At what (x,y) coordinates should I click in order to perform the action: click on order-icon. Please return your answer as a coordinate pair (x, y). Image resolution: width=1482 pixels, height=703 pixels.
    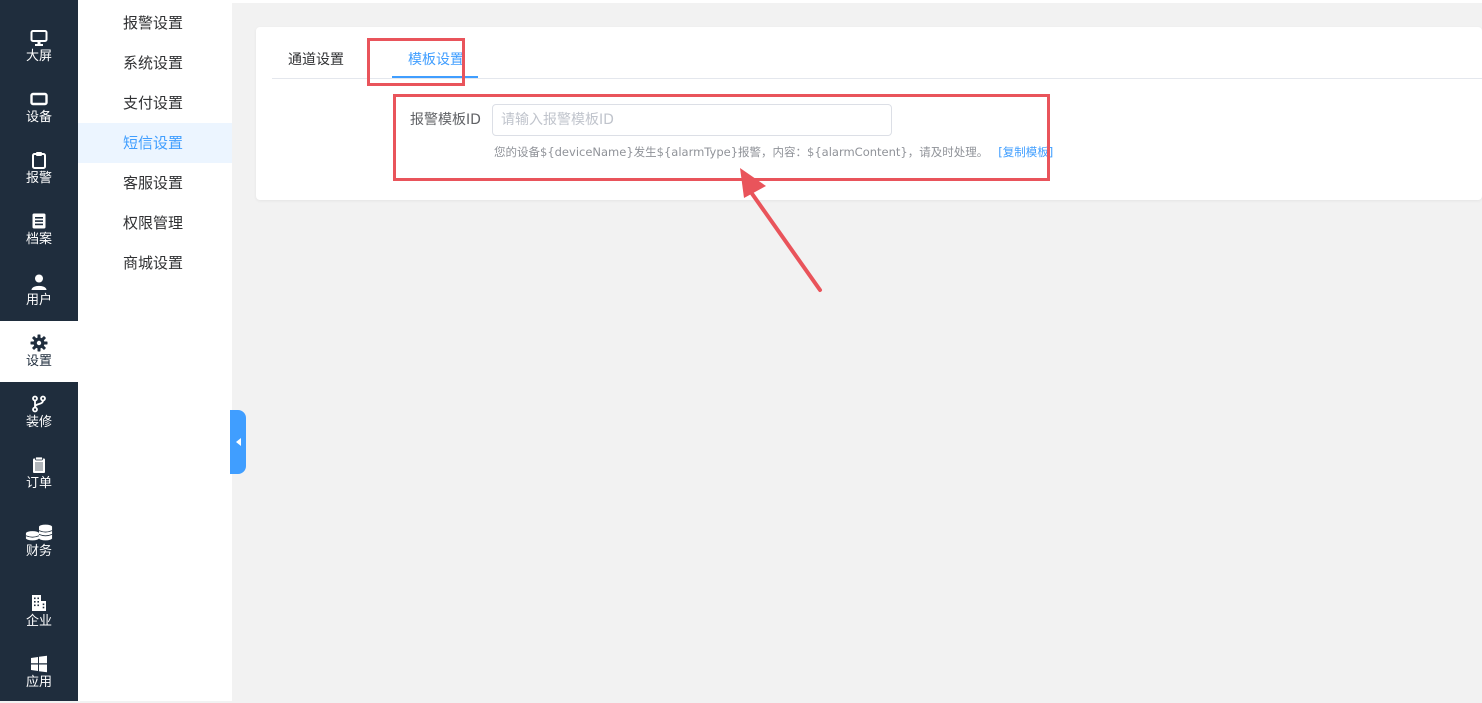
    Looking at the image, I should click on (39, 464).